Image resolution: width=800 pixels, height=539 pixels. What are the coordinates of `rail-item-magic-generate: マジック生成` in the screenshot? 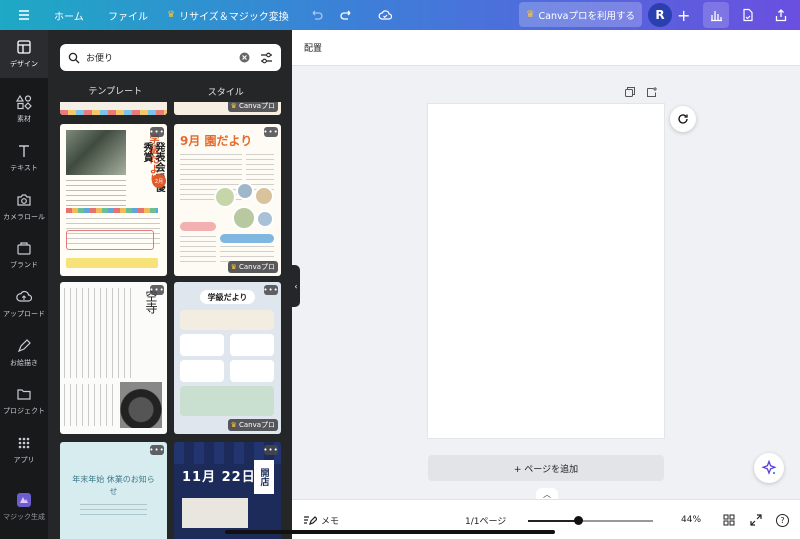 It's located at (24, 507).